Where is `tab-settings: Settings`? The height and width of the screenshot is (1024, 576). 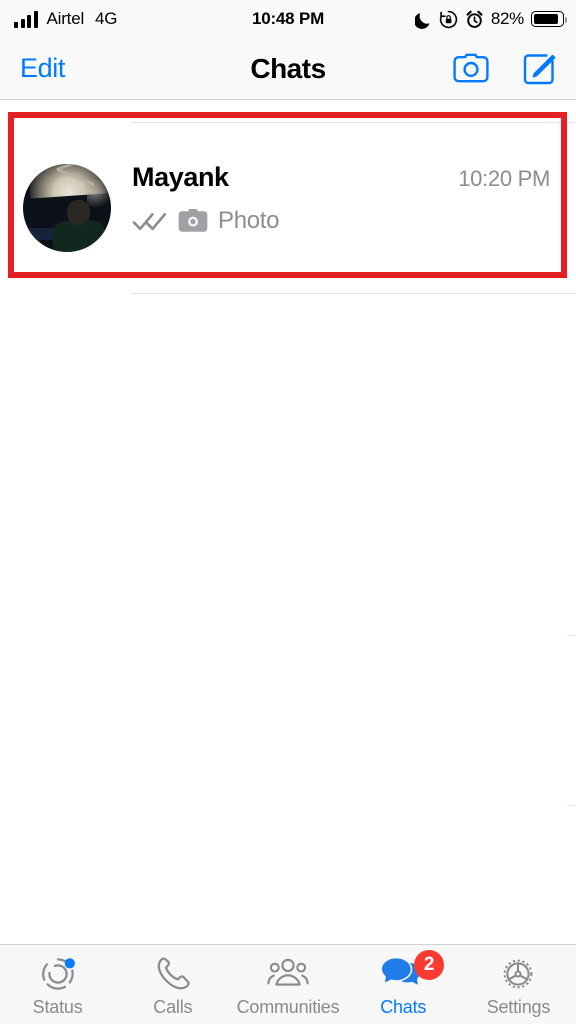 tab-settings: Settings is located at coordinates (518, 984).